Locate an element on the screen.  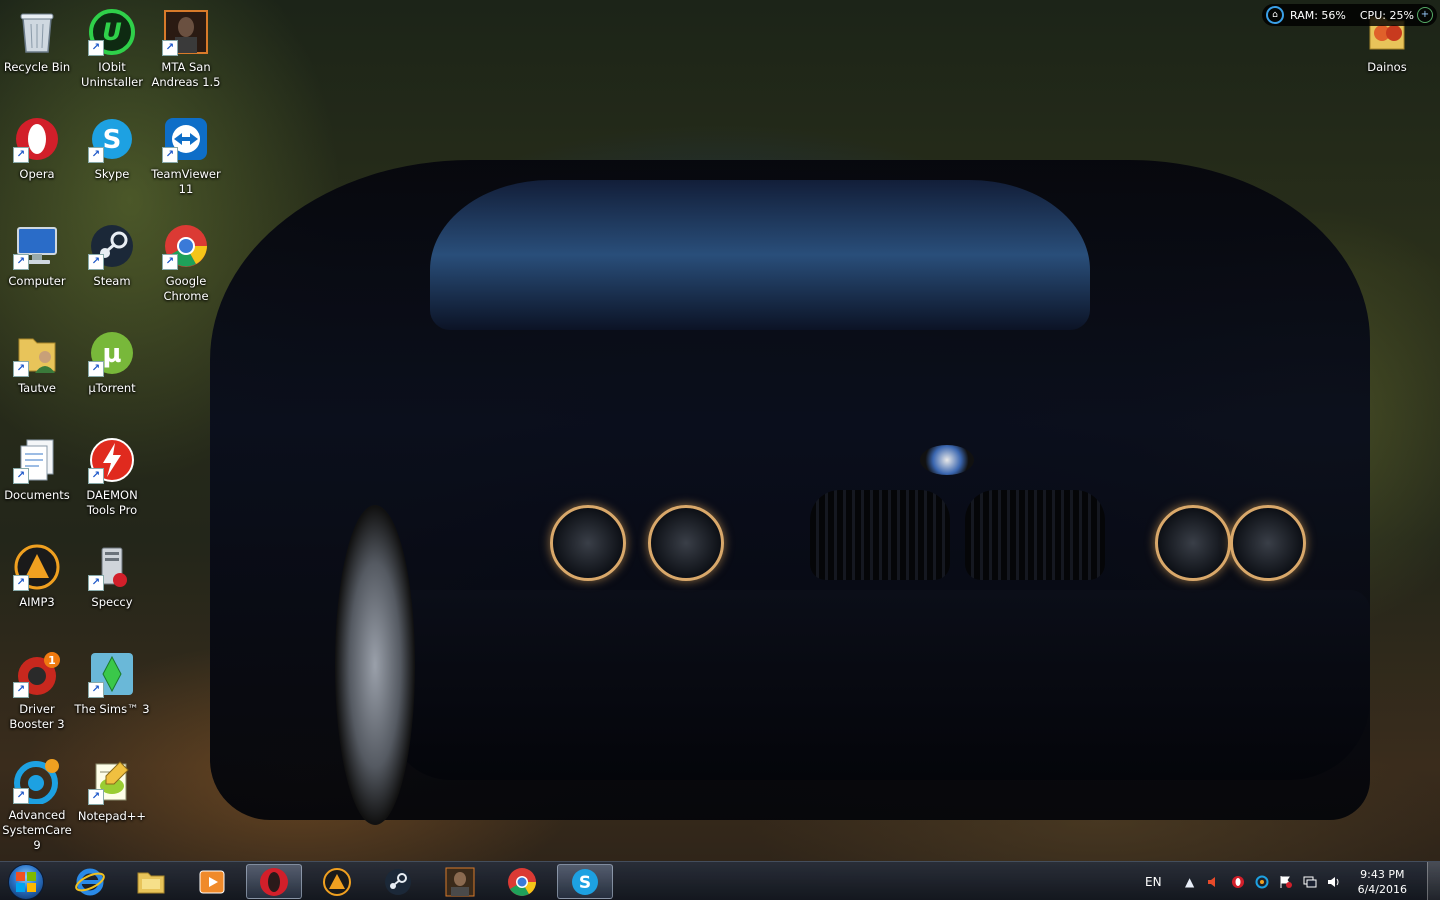
desktop-icon-opera: ↗ Opera is located at coordinates (37, 161).